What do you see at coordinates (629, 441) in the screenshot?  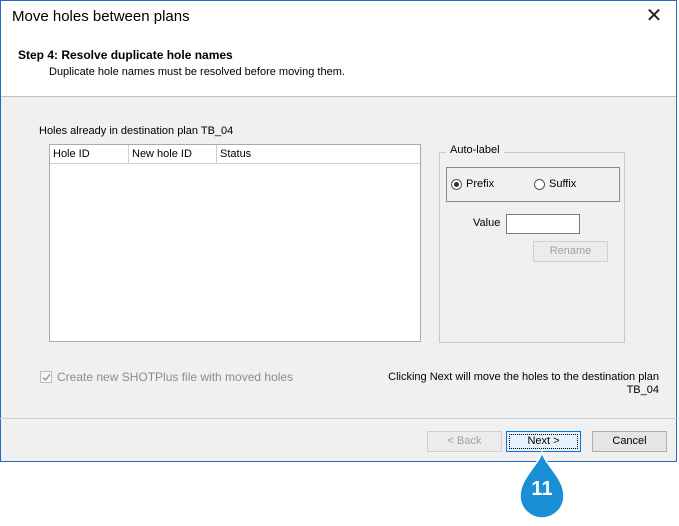 I see `cancel-button: Cancel` at bounding box center [629, 441].